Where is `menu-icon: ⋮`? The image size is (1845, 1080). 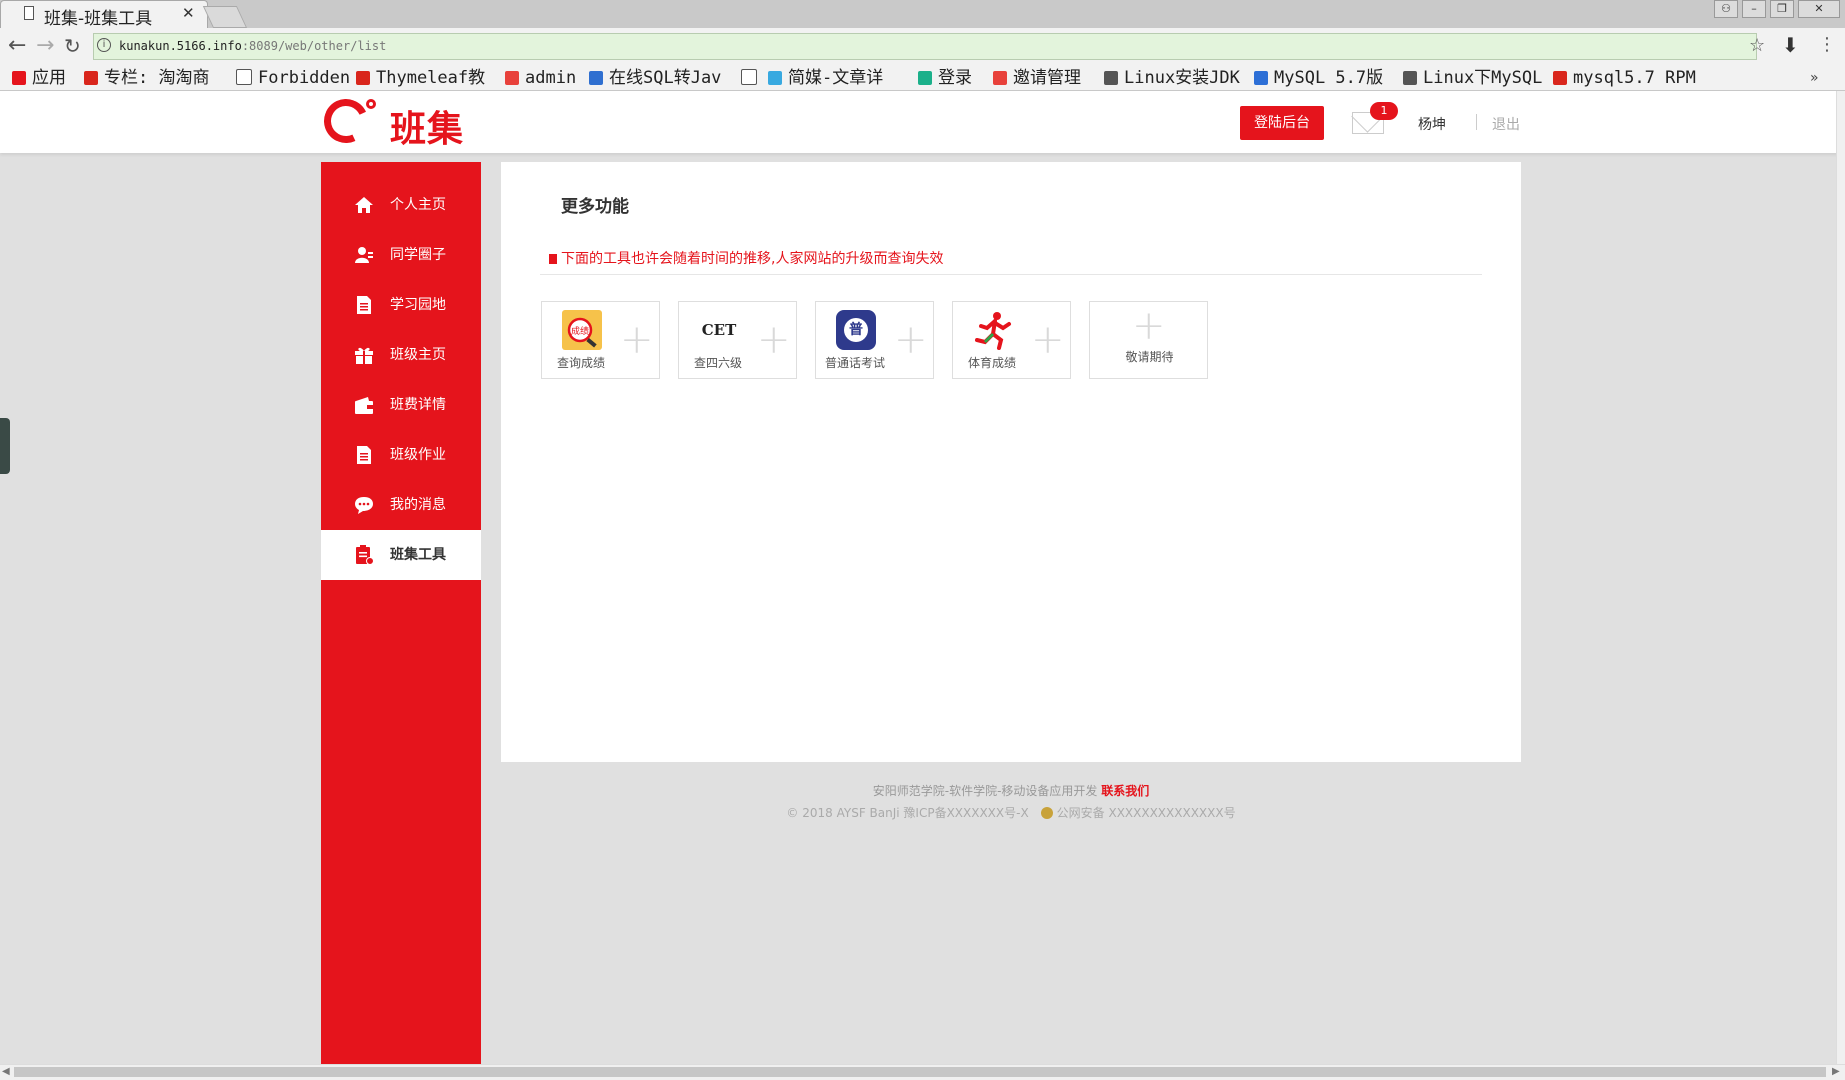 menu-icon: ⋮ is located at coordinates (1827, 44).